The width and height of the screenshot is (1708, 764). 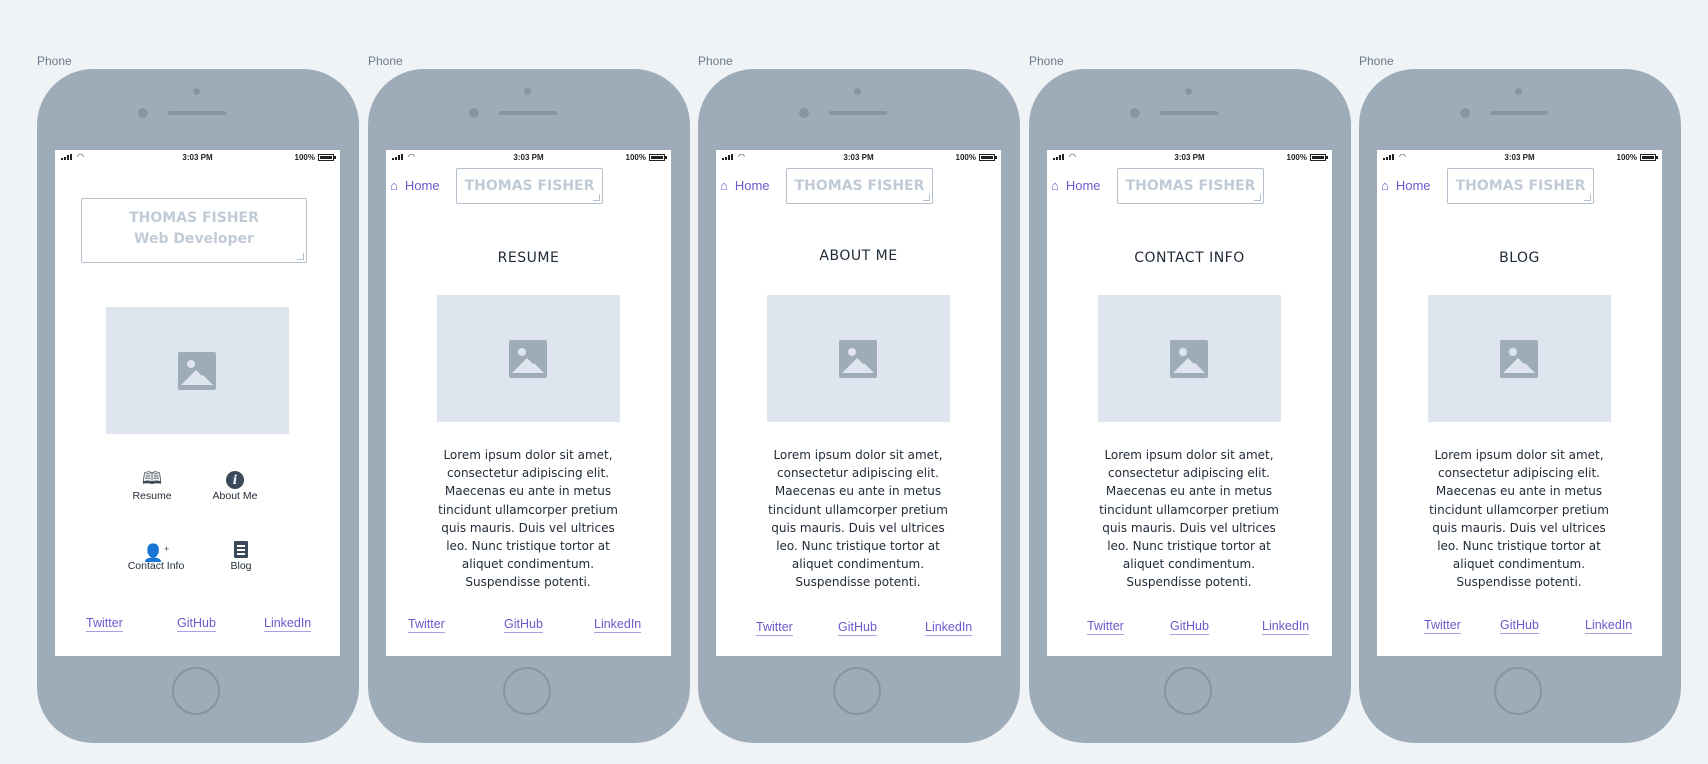 What do you see at coordinates (235, 496) in the screenshot?
I see `nav-about-me-label: About Me` at bounding box center [235, 496].